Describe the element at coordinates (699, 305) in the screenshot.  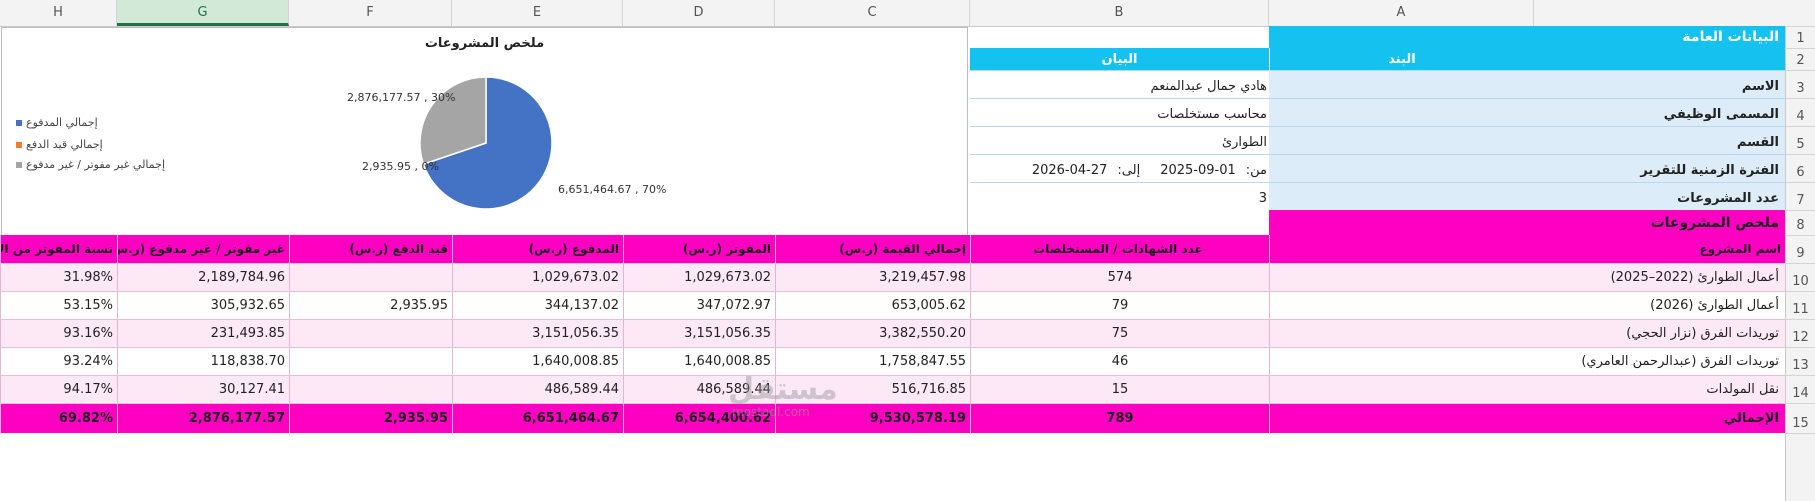
I see `table-cell: 347,072.97` at that location.